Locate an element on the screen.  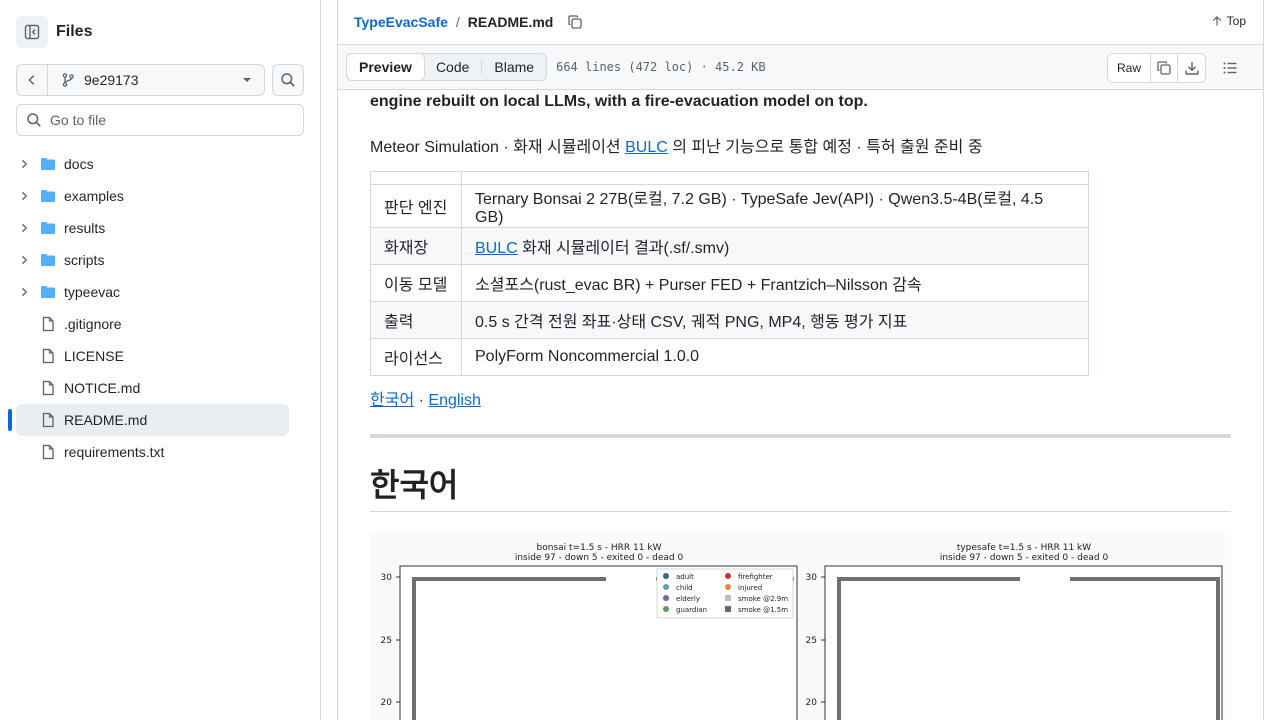
branch-selector: 9e29173 is located at coordinates (156, 80).